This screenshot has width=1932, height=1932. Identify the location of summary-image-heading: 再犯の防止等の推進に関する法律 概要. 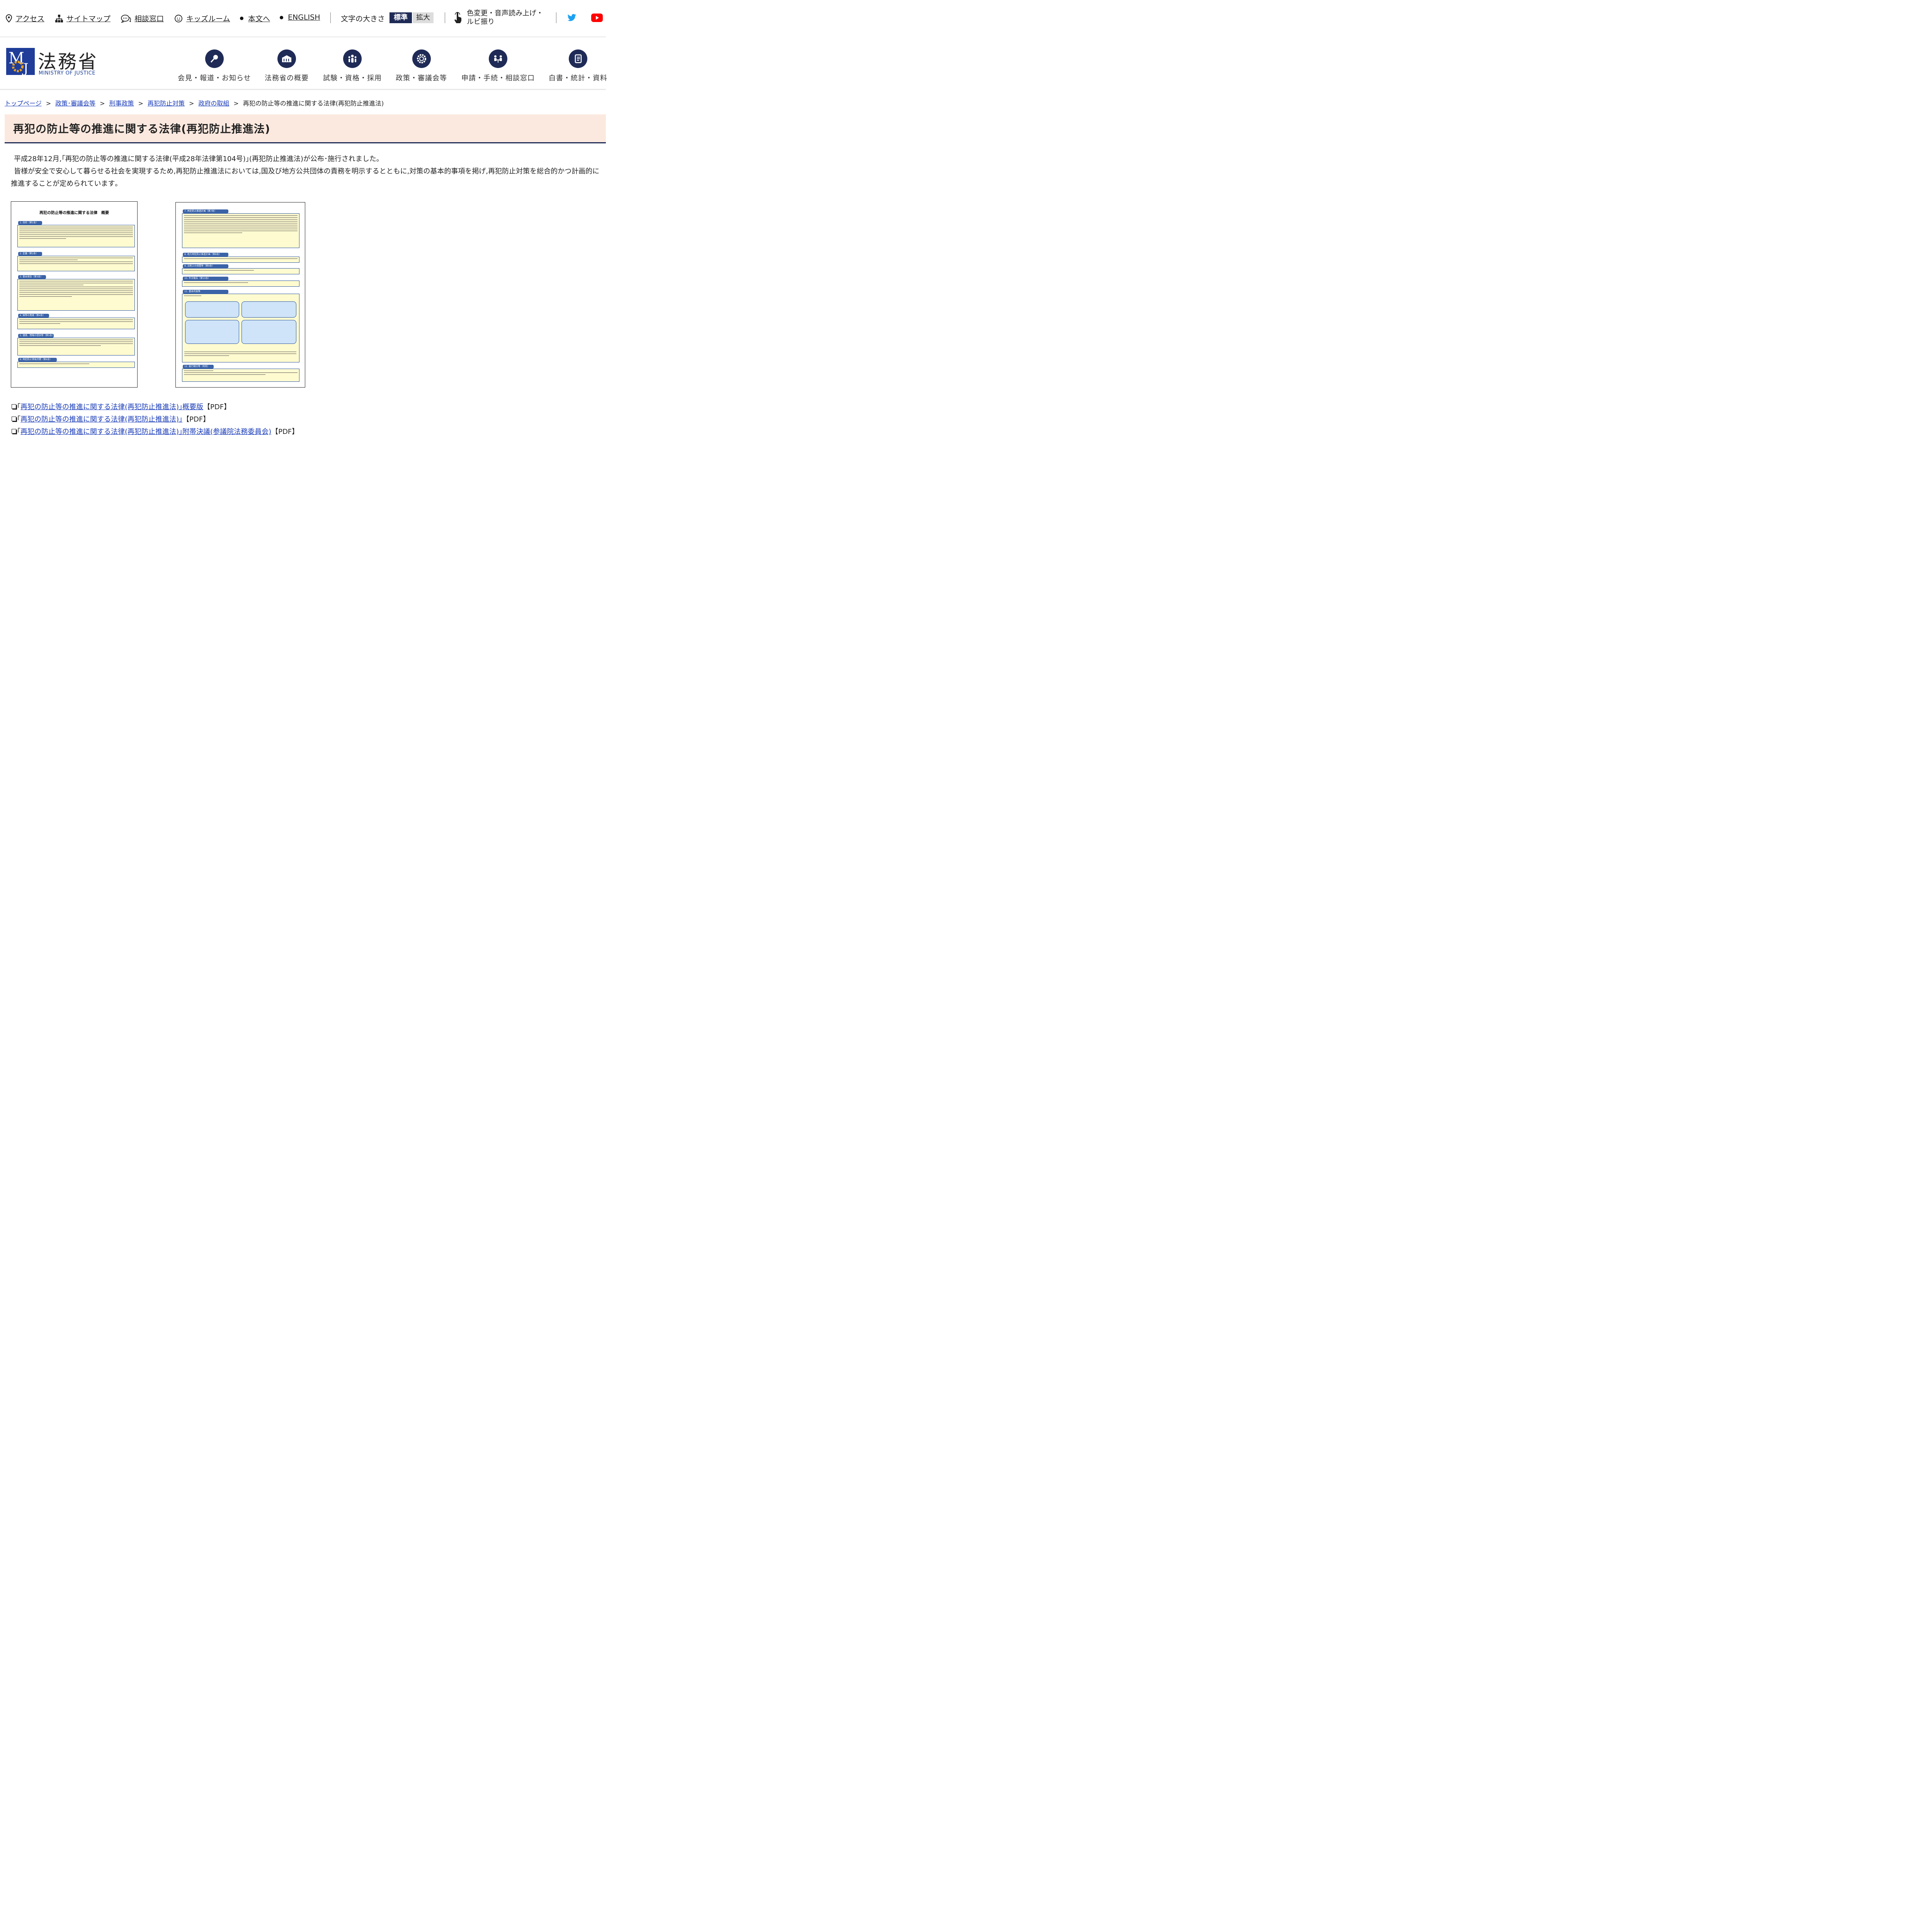
(74, 213).